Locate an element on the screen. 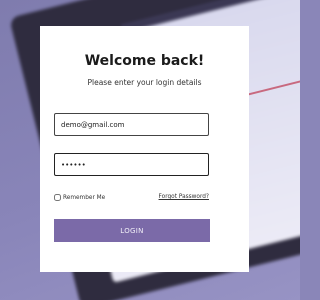 The height and width of the screenshot is (300, 320). login-button: LOGIN is located at coordinates (132, 230).